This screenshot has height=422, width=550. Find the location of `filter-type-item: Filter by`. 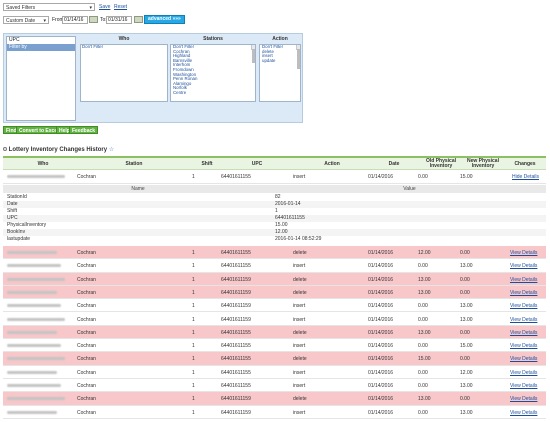

filter-type-item: Filter by is located at coordinates (41, 47).